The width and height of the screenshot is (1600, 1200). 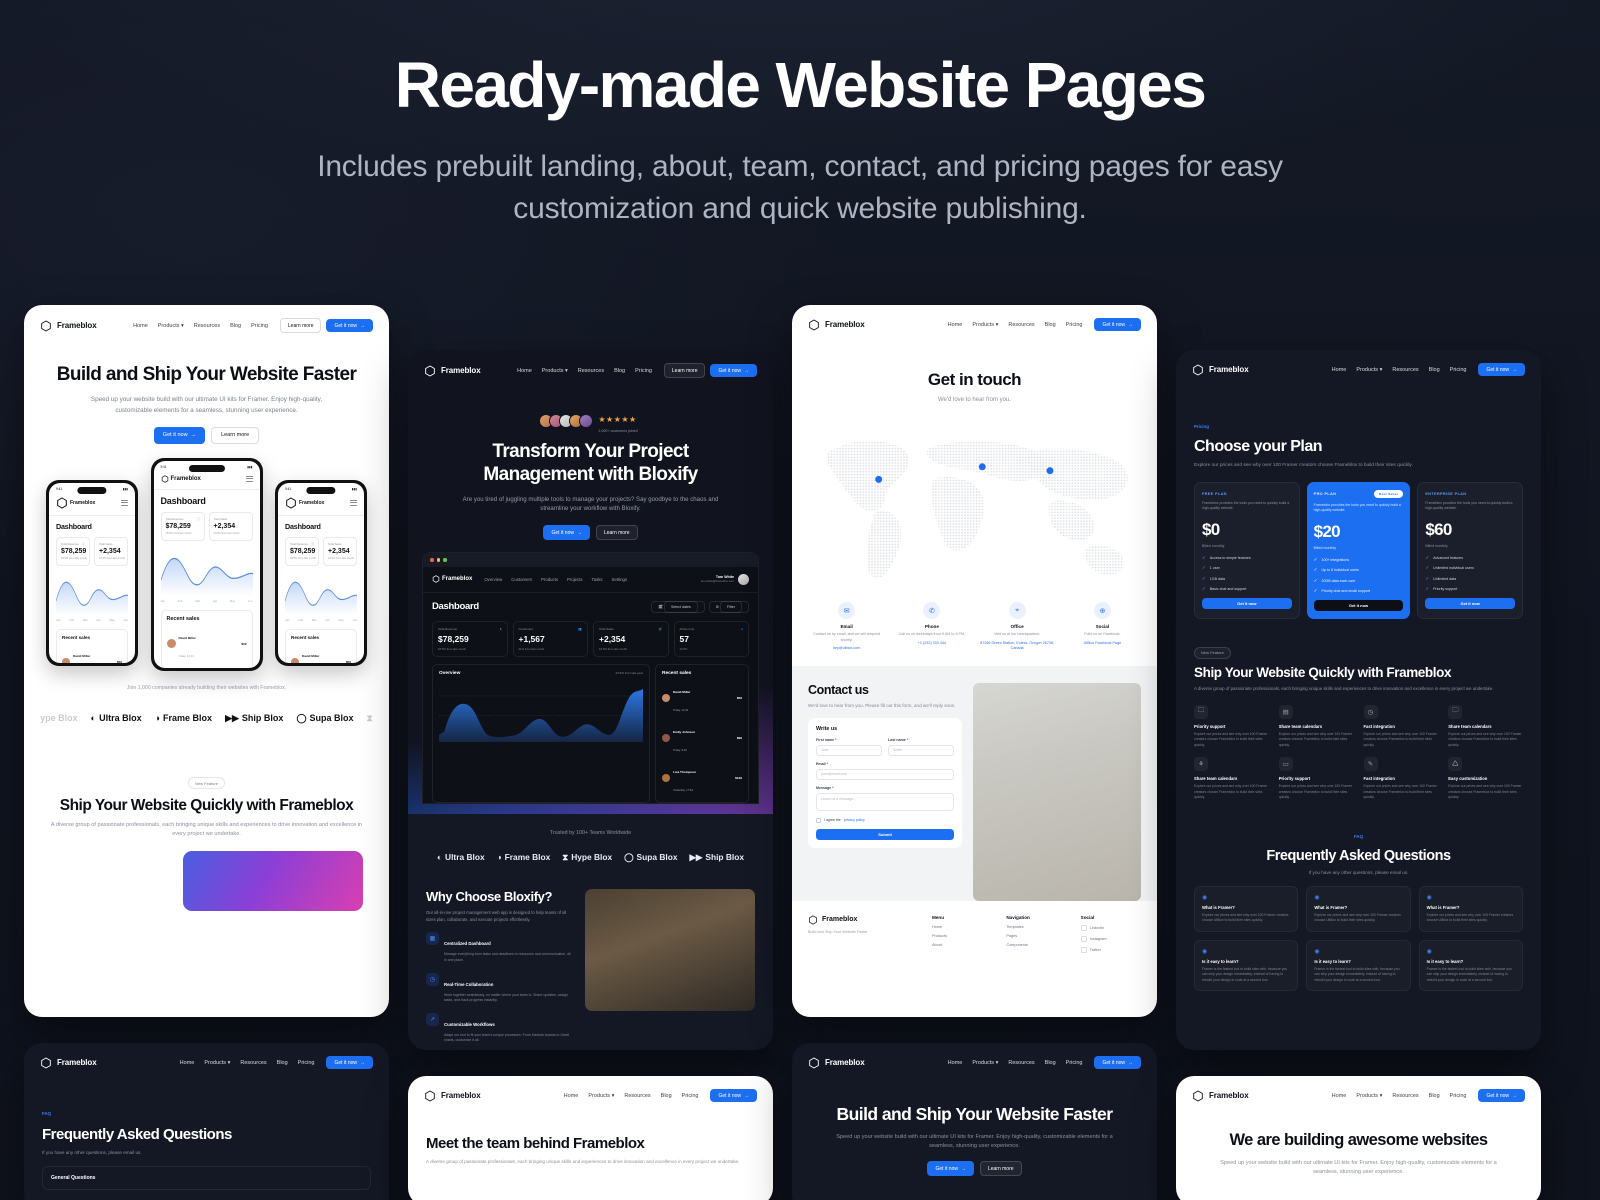 What do you see at coordinates (962, 945) in the screenshot?
I see `footer-link: About` at bounding box center [962, 945].